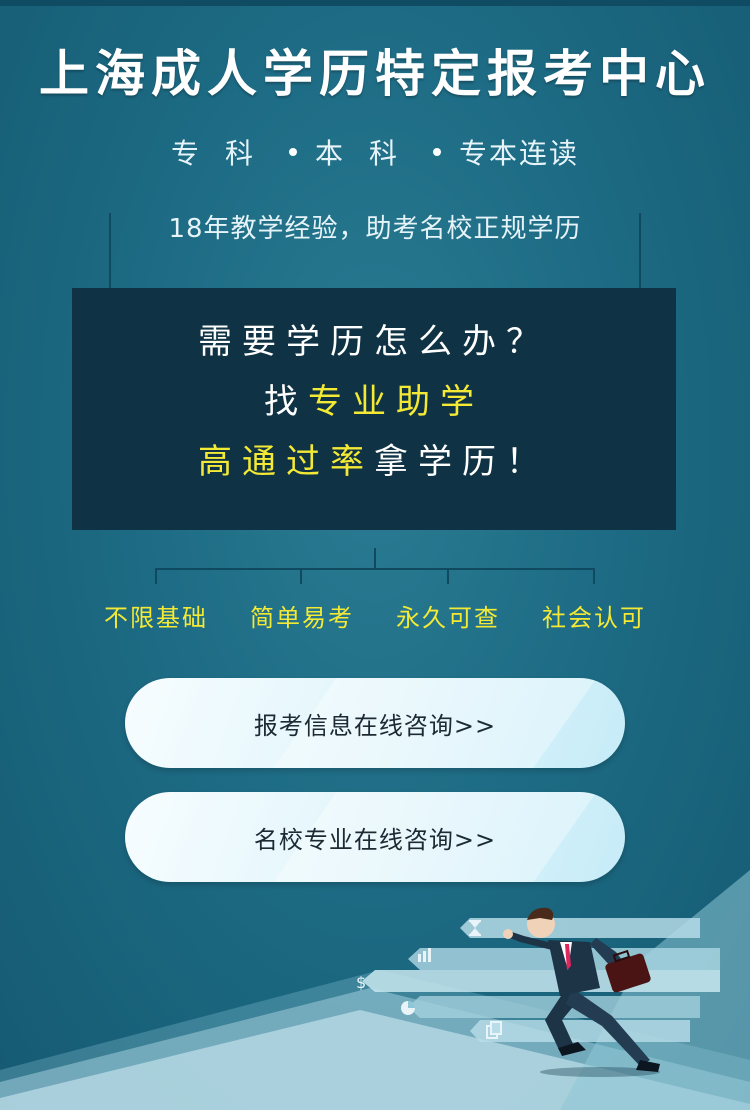 The width and height of the screenshot is (750, 1110). What do you see at coordinates (519, 153) in the screenshot?
I see `level-continuous: 专本连读` at bounding box center [519, 153].